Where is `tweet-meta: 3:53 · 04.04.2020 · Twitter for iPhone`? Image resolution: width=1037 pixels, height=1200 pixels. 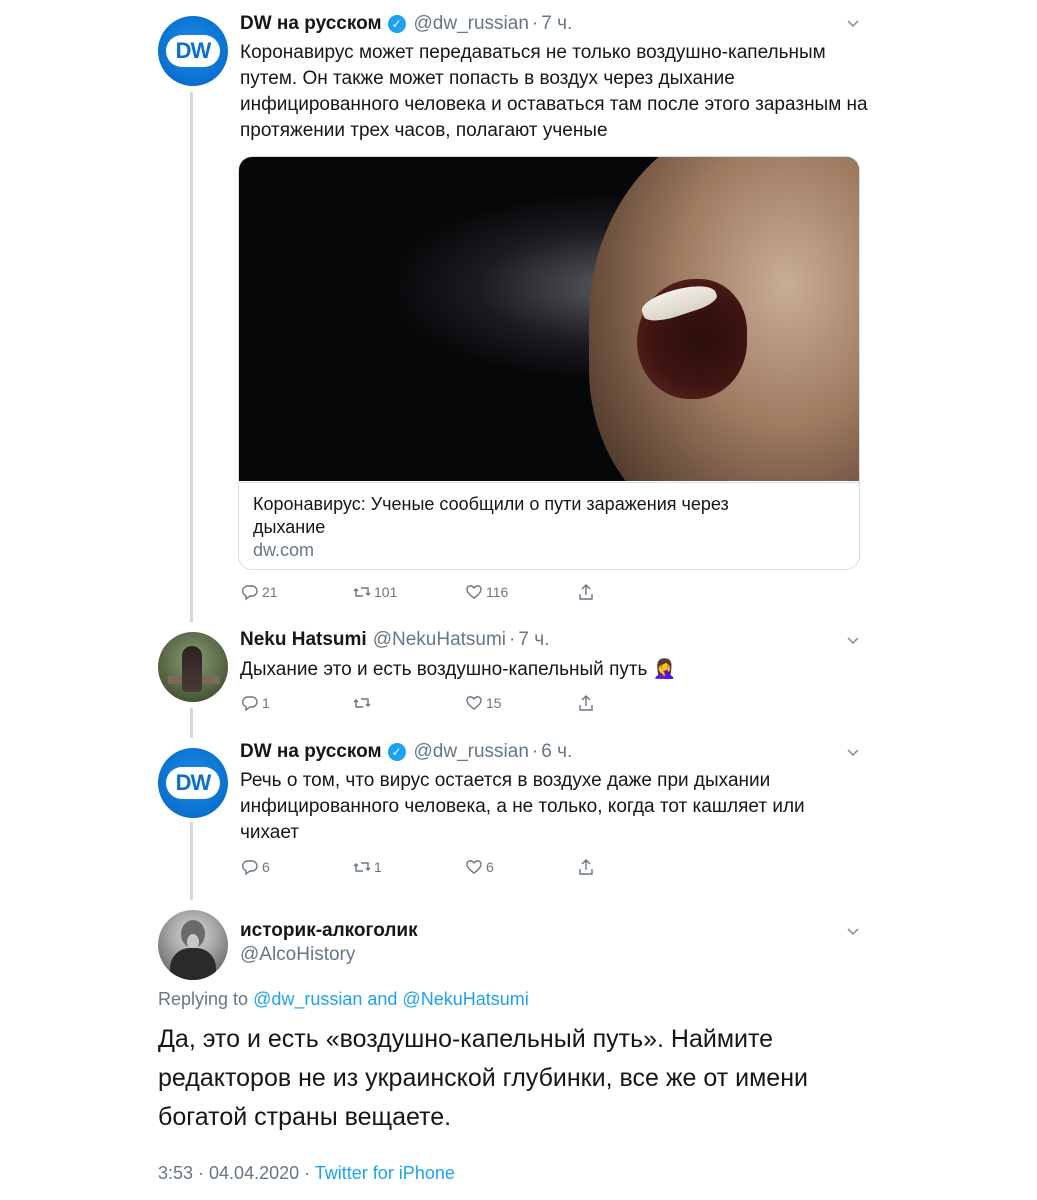 tweet-meta: 3:53 · 04.04.2020 · Twitter for iPhone is located at coordinates (306, 1173).